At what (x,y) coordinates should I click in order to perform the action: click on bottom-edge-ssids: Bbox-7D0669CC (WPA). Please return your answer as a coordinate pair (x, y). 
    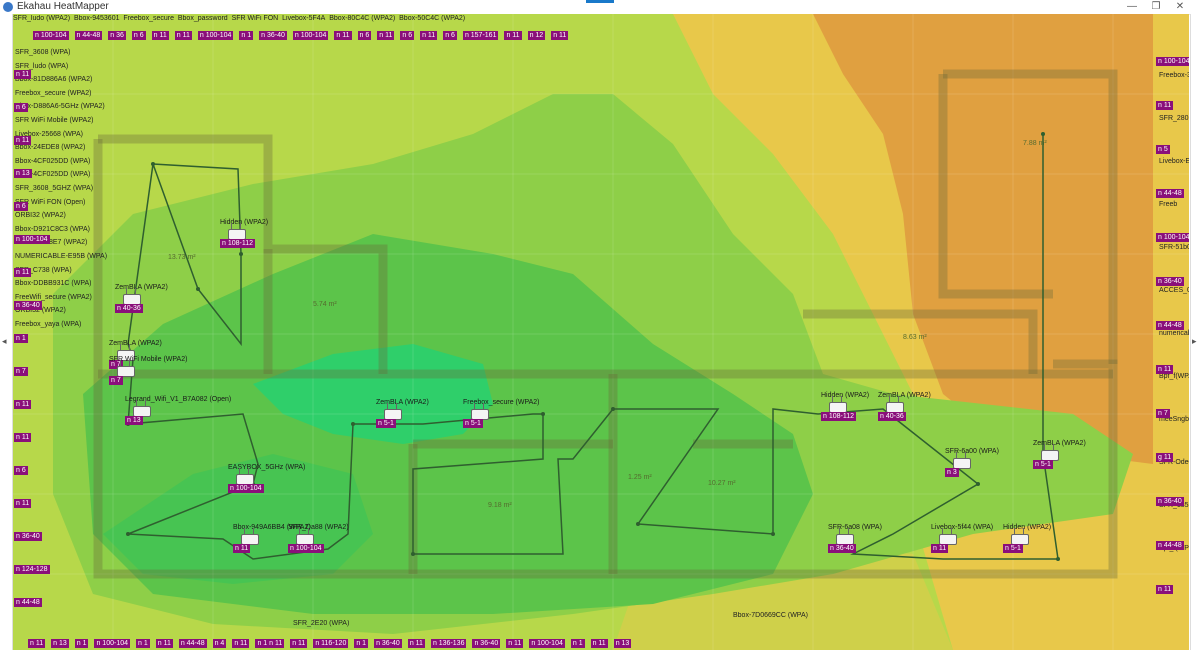
    Looking at the image, I should click on (770, 615).